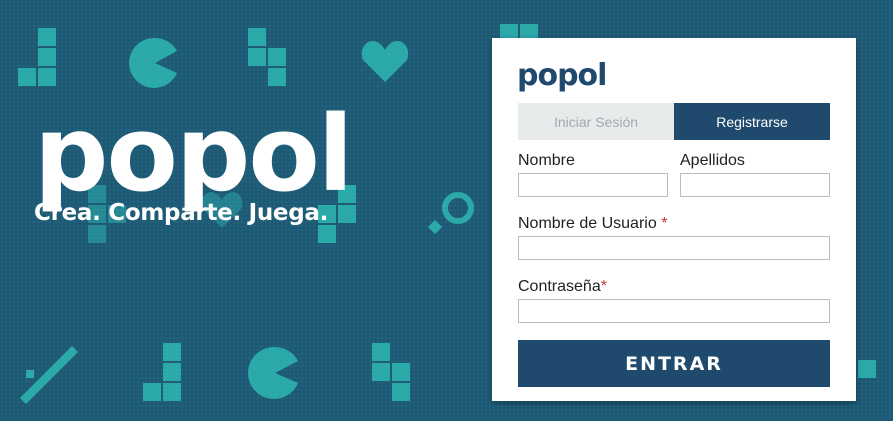 The width and height of the screenshot is (893, 421). What do you see at coordinates (562, 75) in the screenshot?
I see `card-logo: popol` at bounding box center [562, 75].